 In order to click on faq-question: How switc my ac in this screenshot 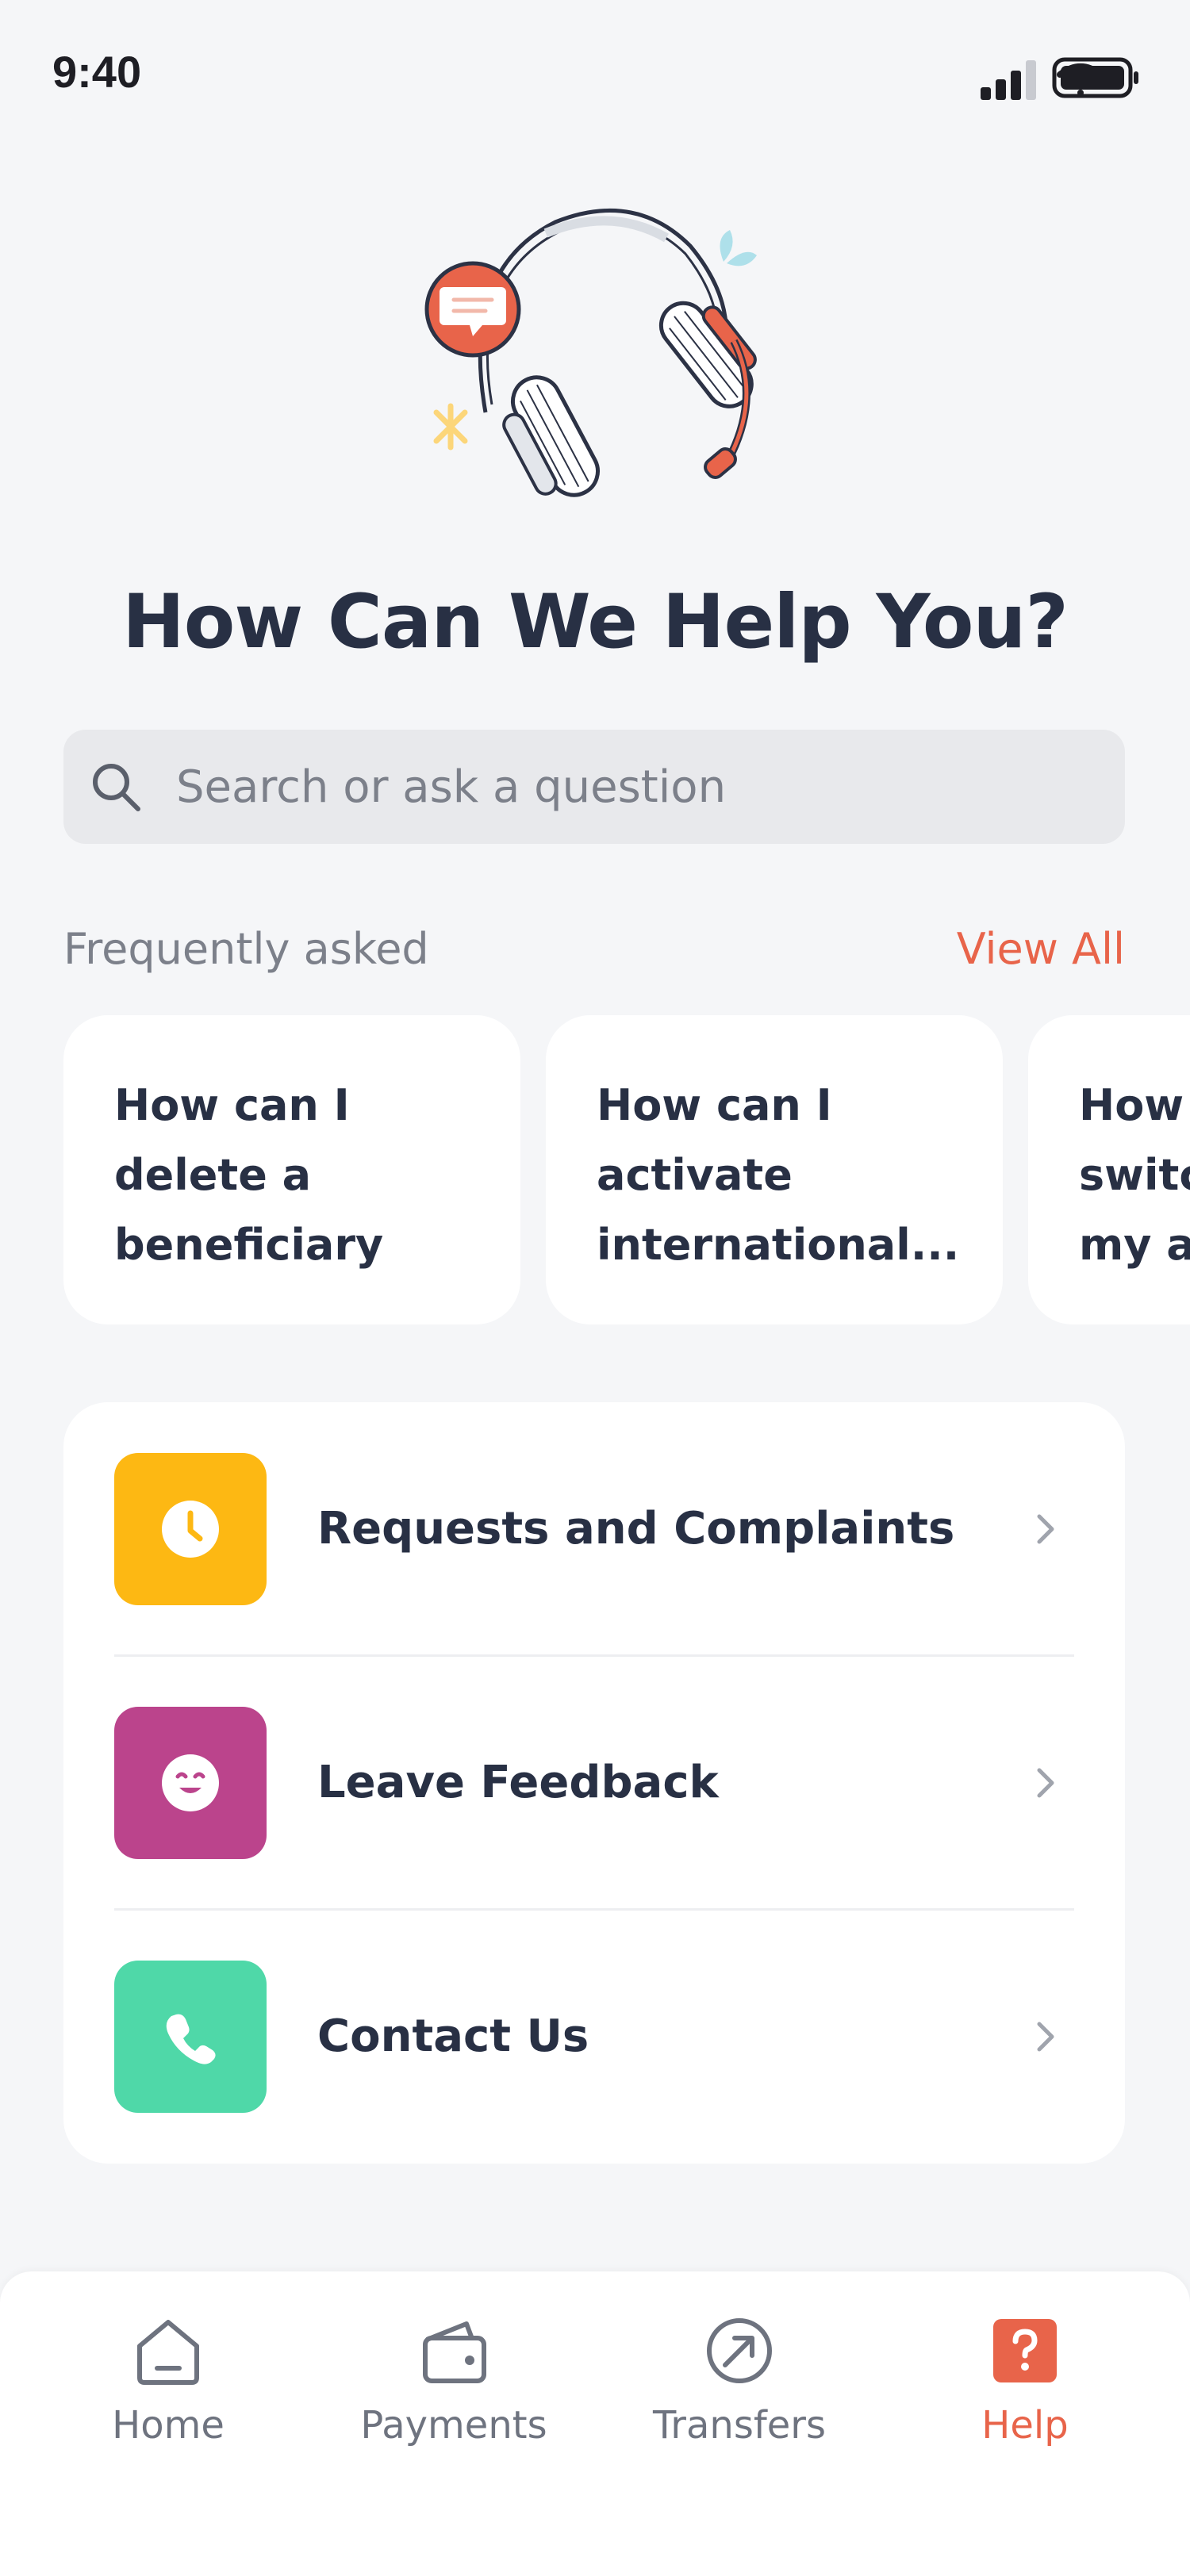, I will do `click(1134, 1175)`.